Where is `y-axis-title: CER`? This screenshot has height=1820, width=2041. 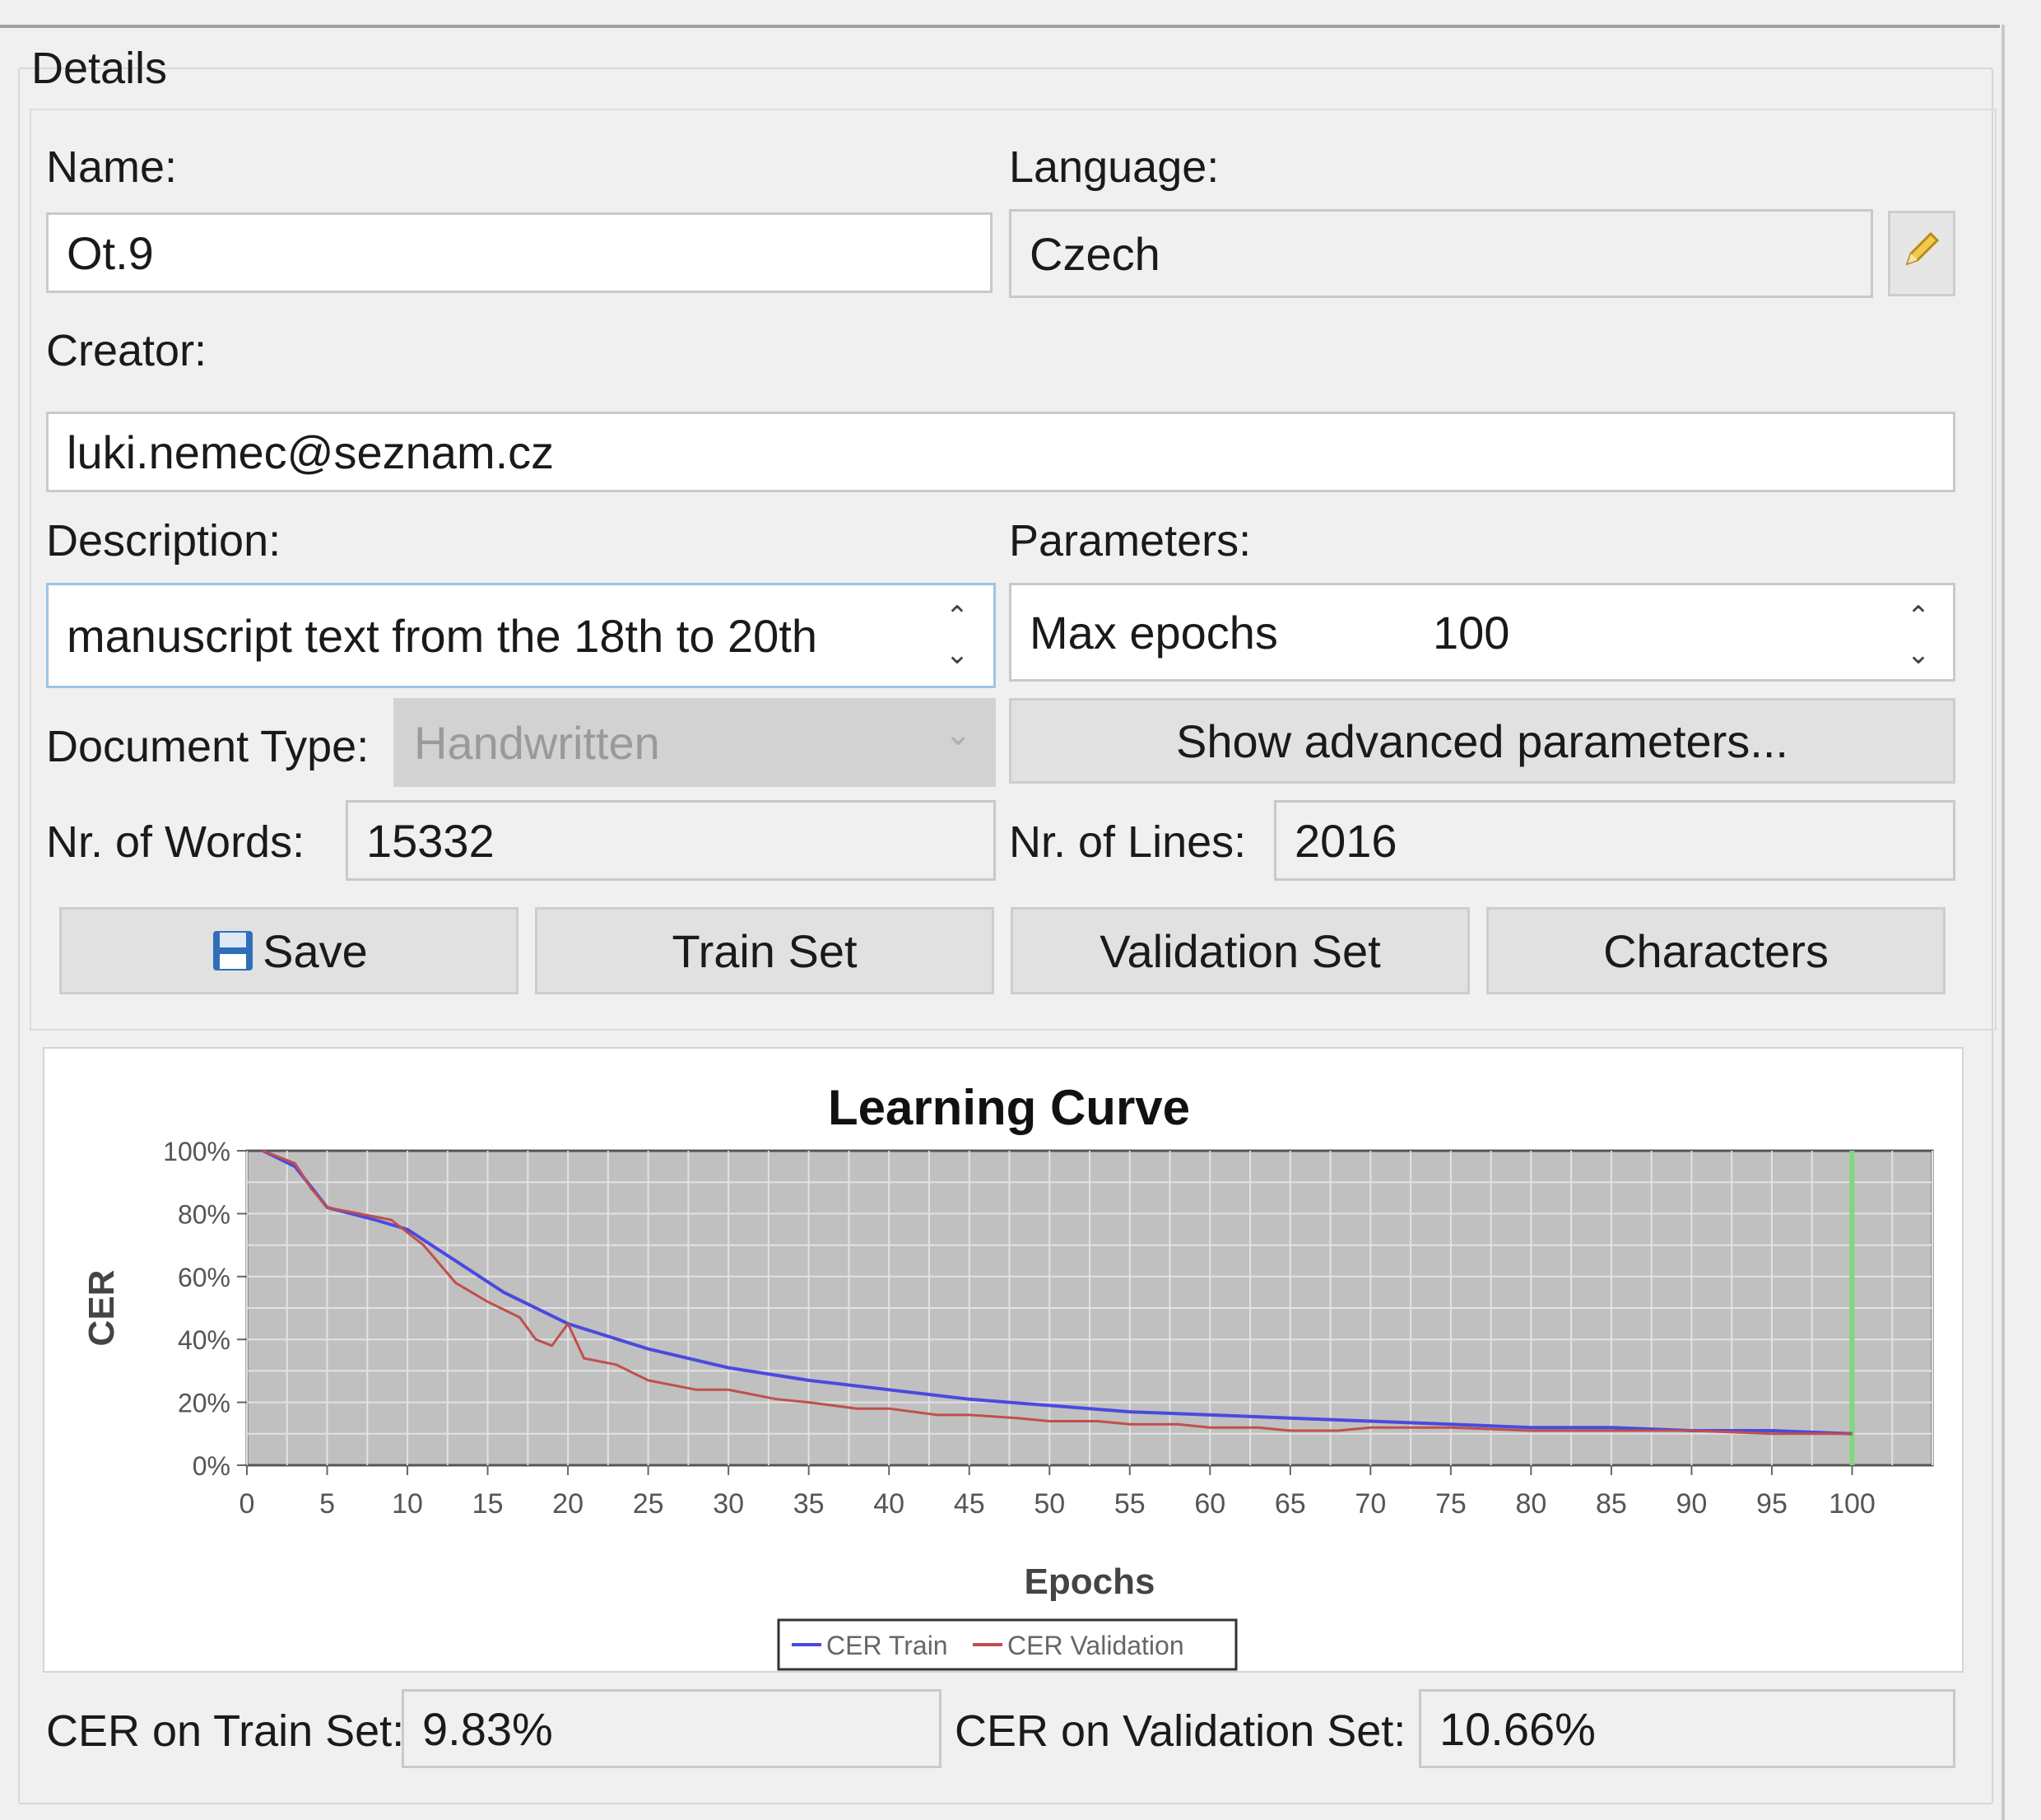 y-axis-title: CER is located at coordinates (101, 1308).